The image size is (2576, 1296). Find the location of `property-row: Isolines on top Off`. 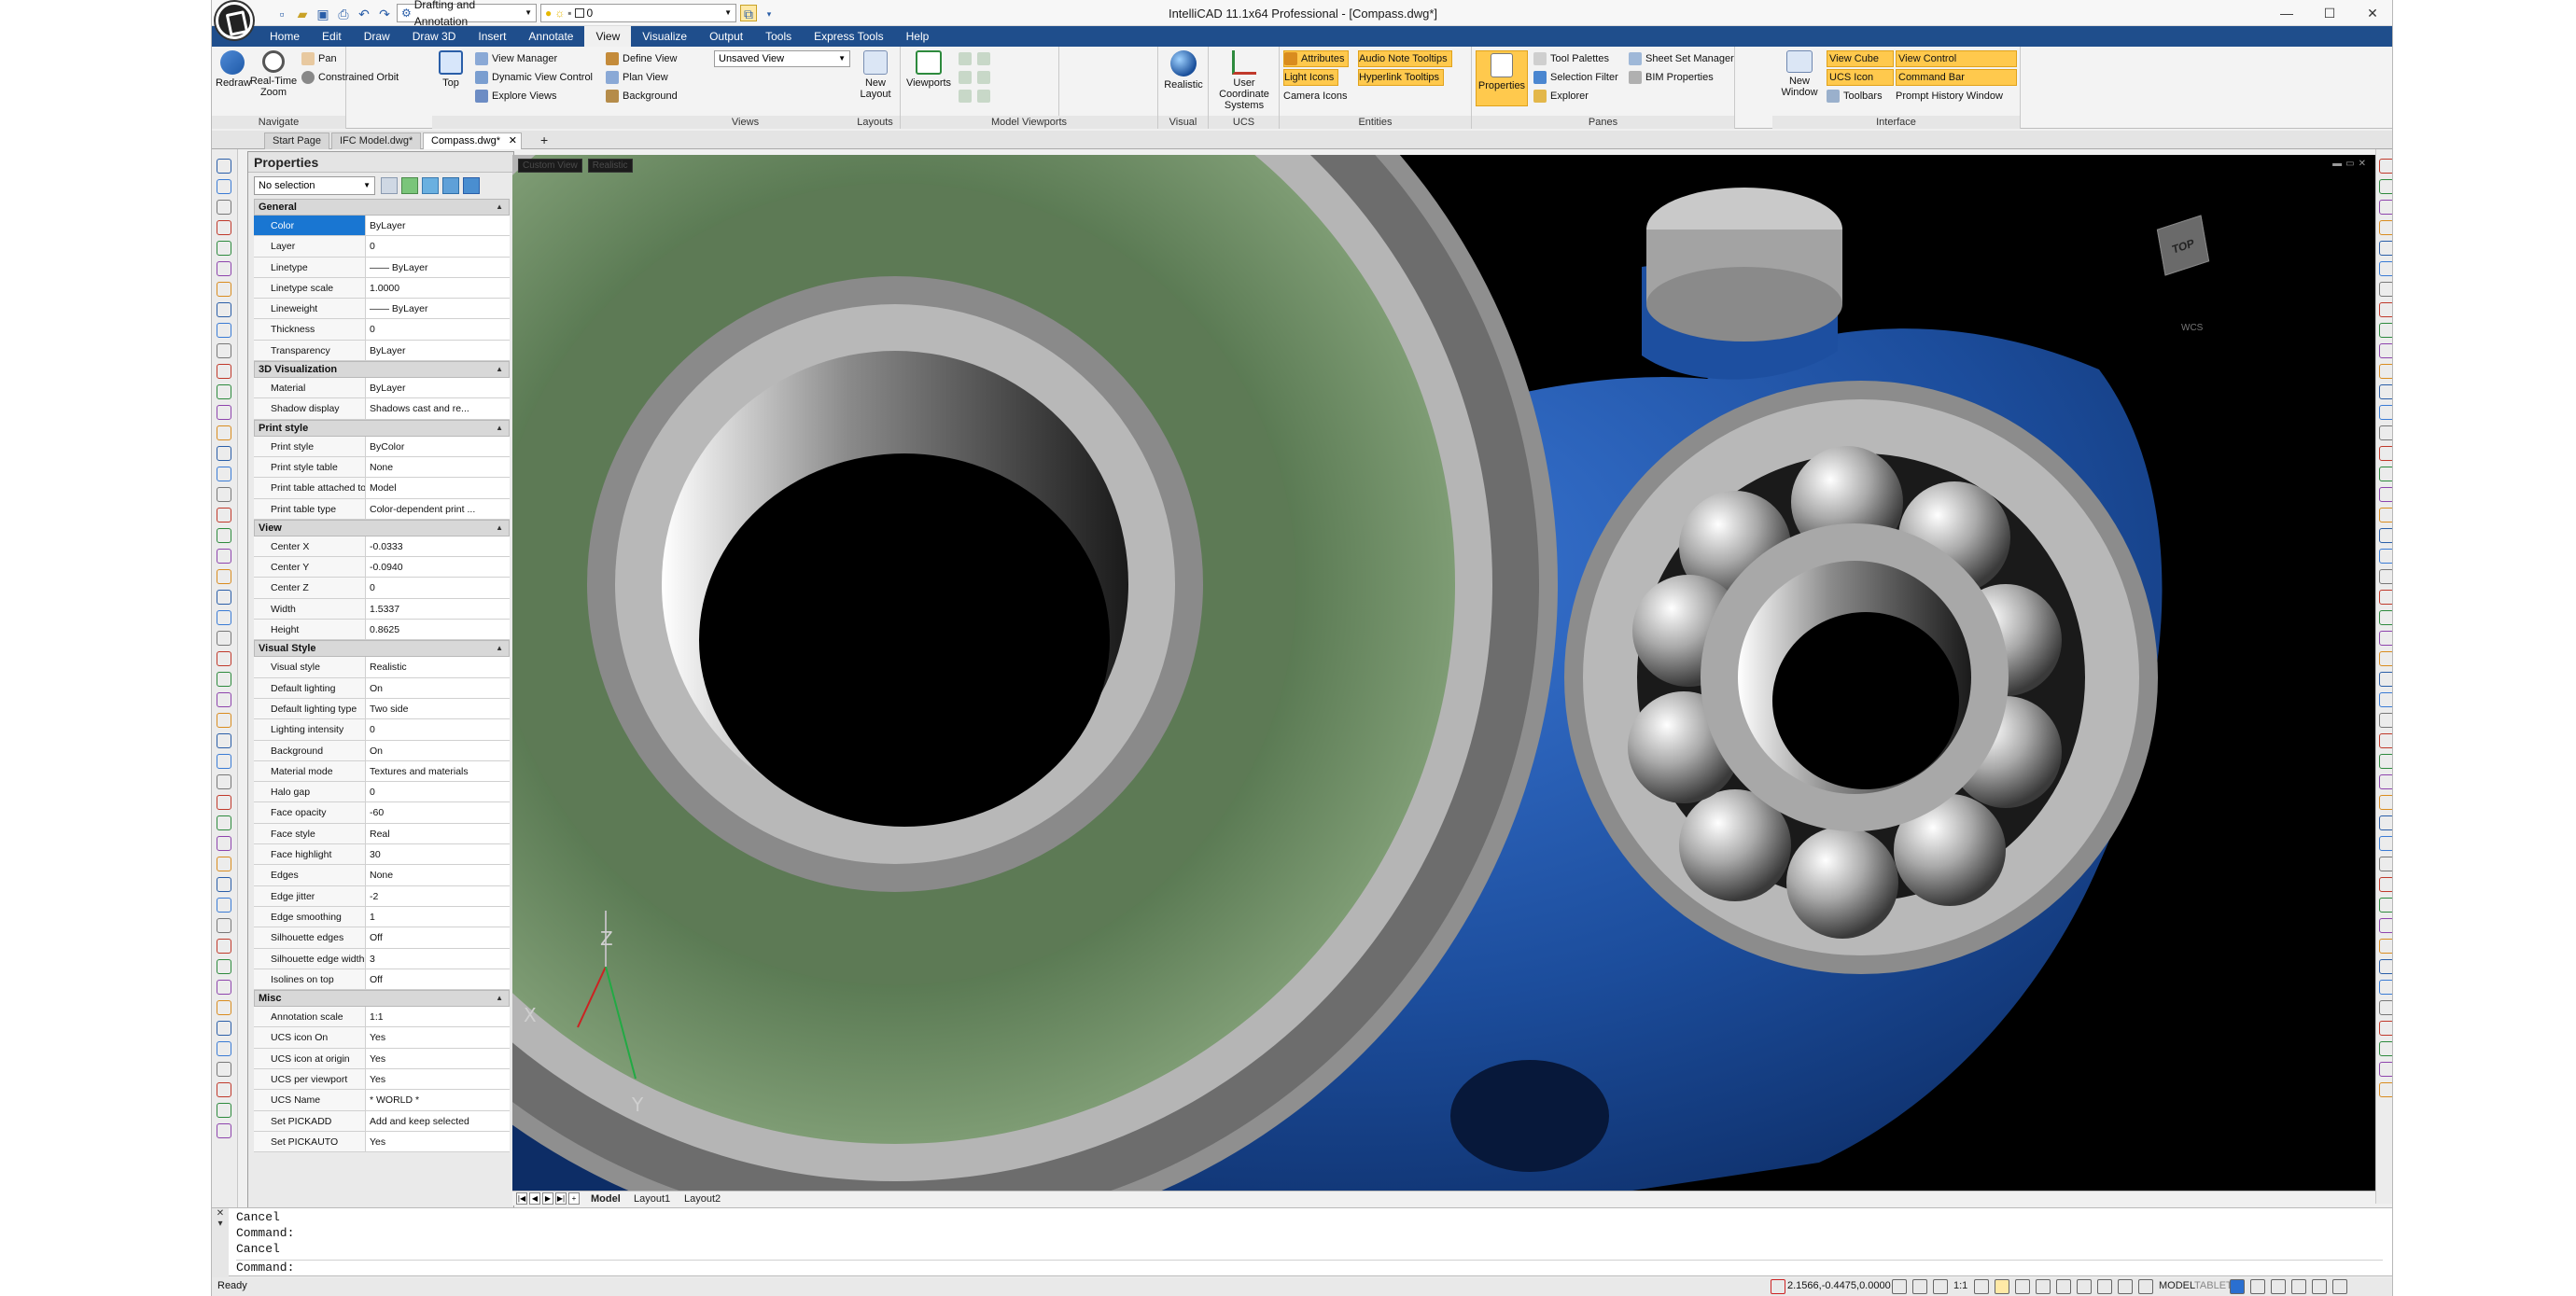

property-row: Isolines on top Off is located at coordinates (382, 980).